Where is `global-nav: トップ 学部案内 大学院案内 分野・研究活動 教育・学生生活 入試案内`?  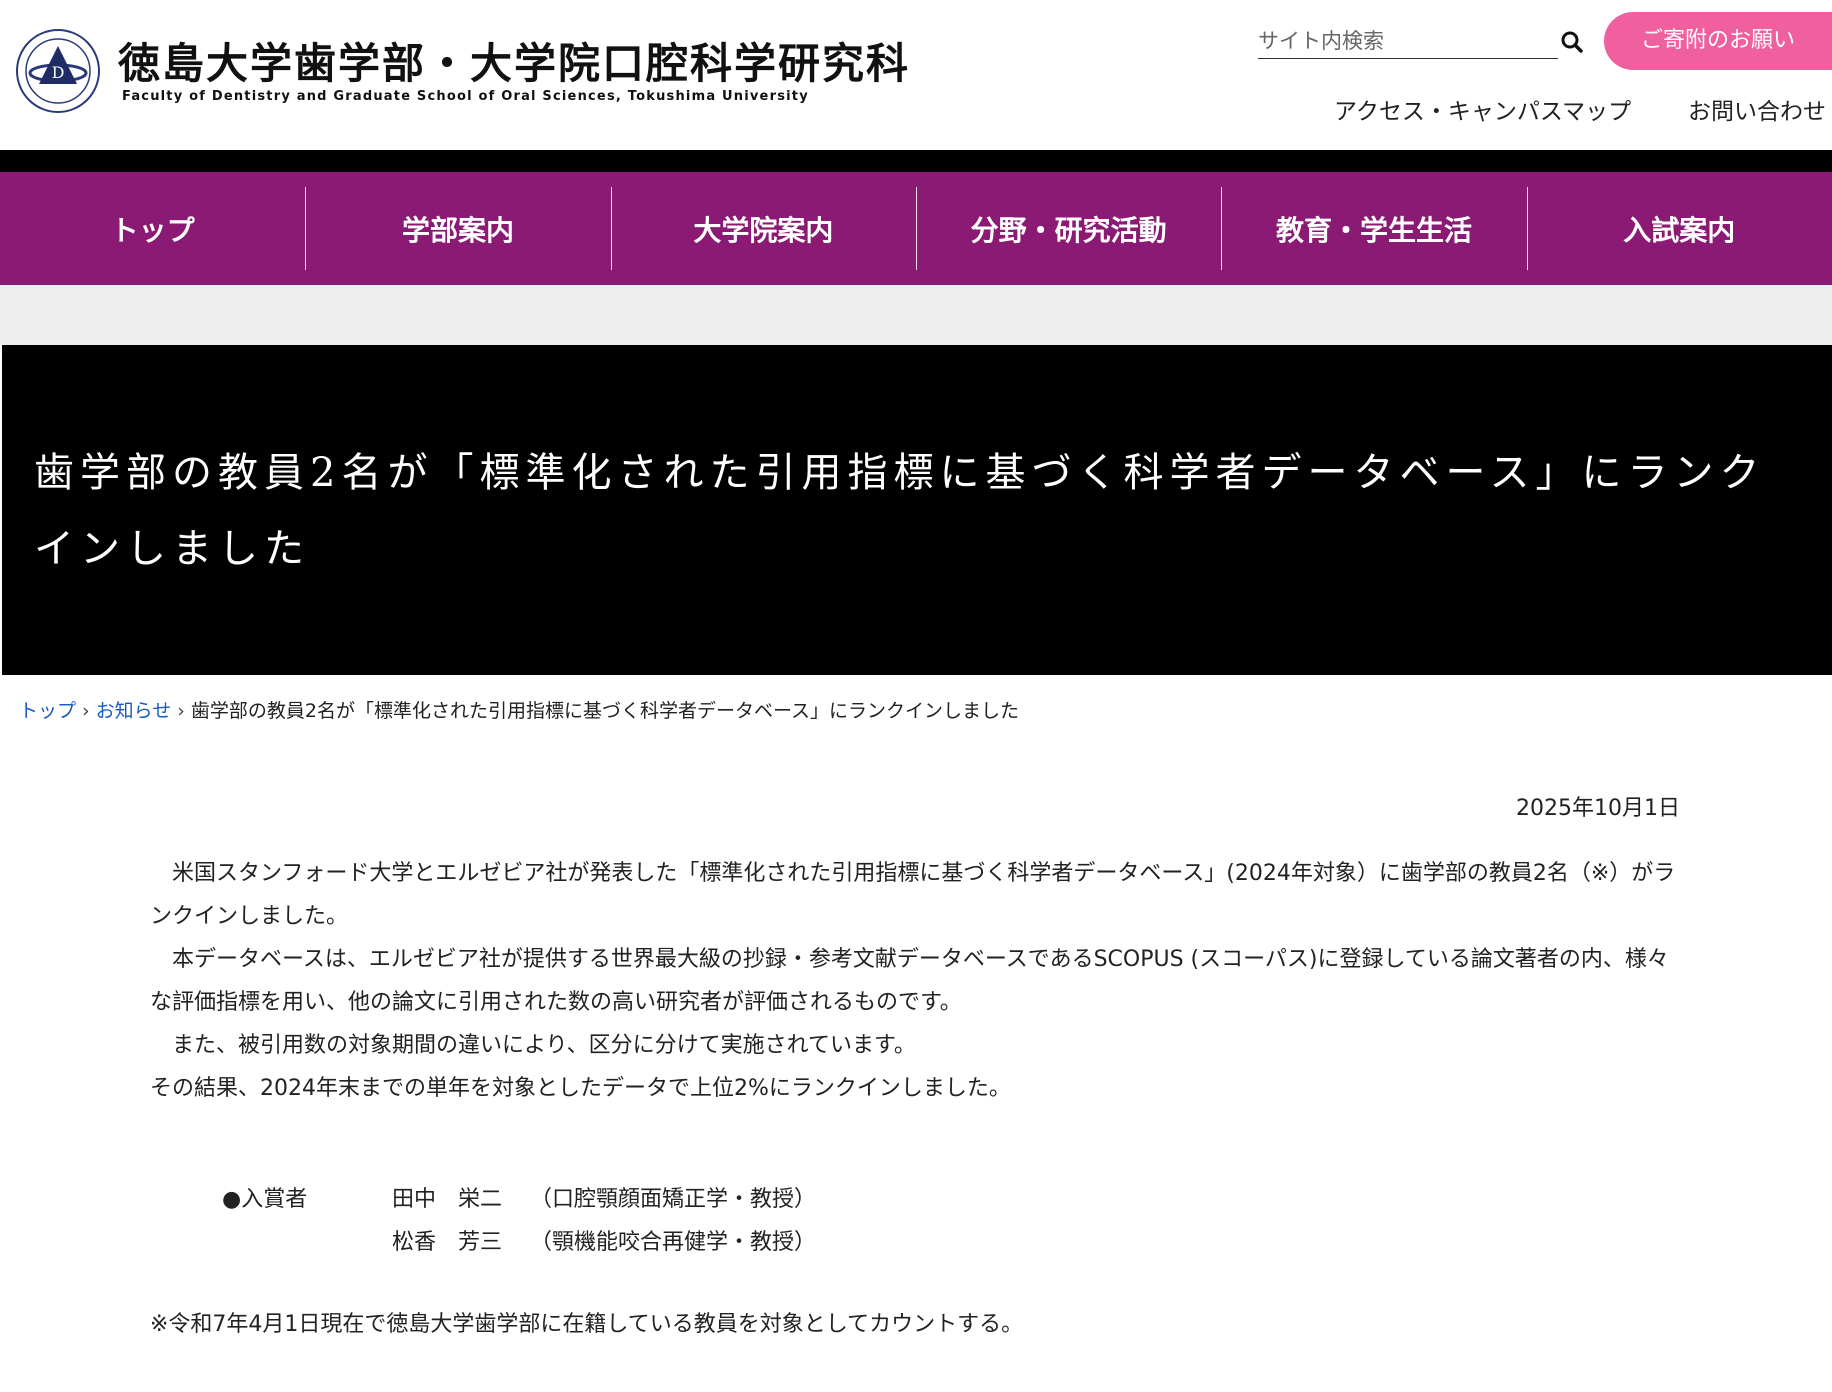 global-nav: トップ 学部案内 大学院案内 分野・研究活動 教育・学生生活 入試案内 is located at coordinates (916, 228).